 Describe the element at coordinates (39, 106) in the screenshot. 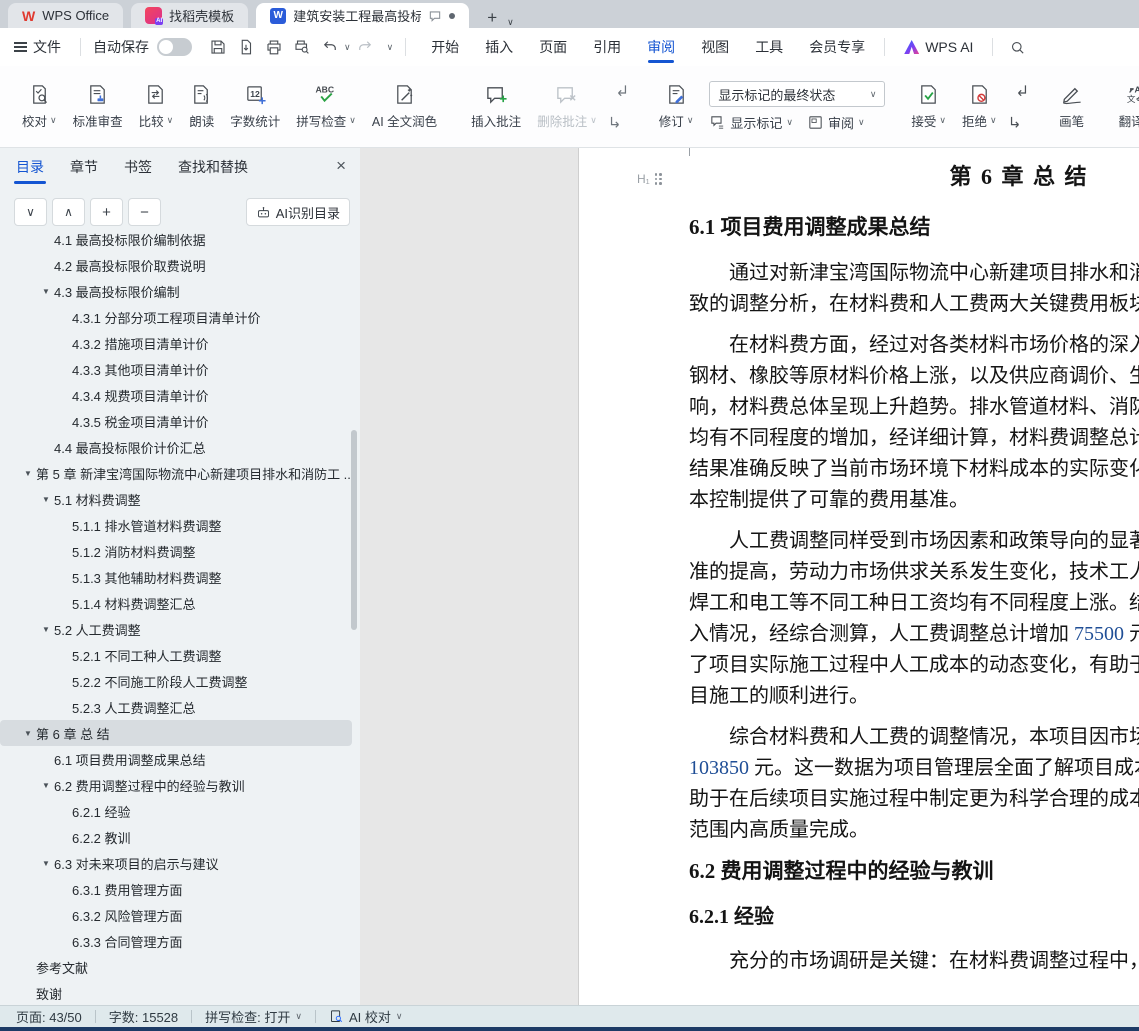

I see `proofread-button: 校对 ∨` at that location.